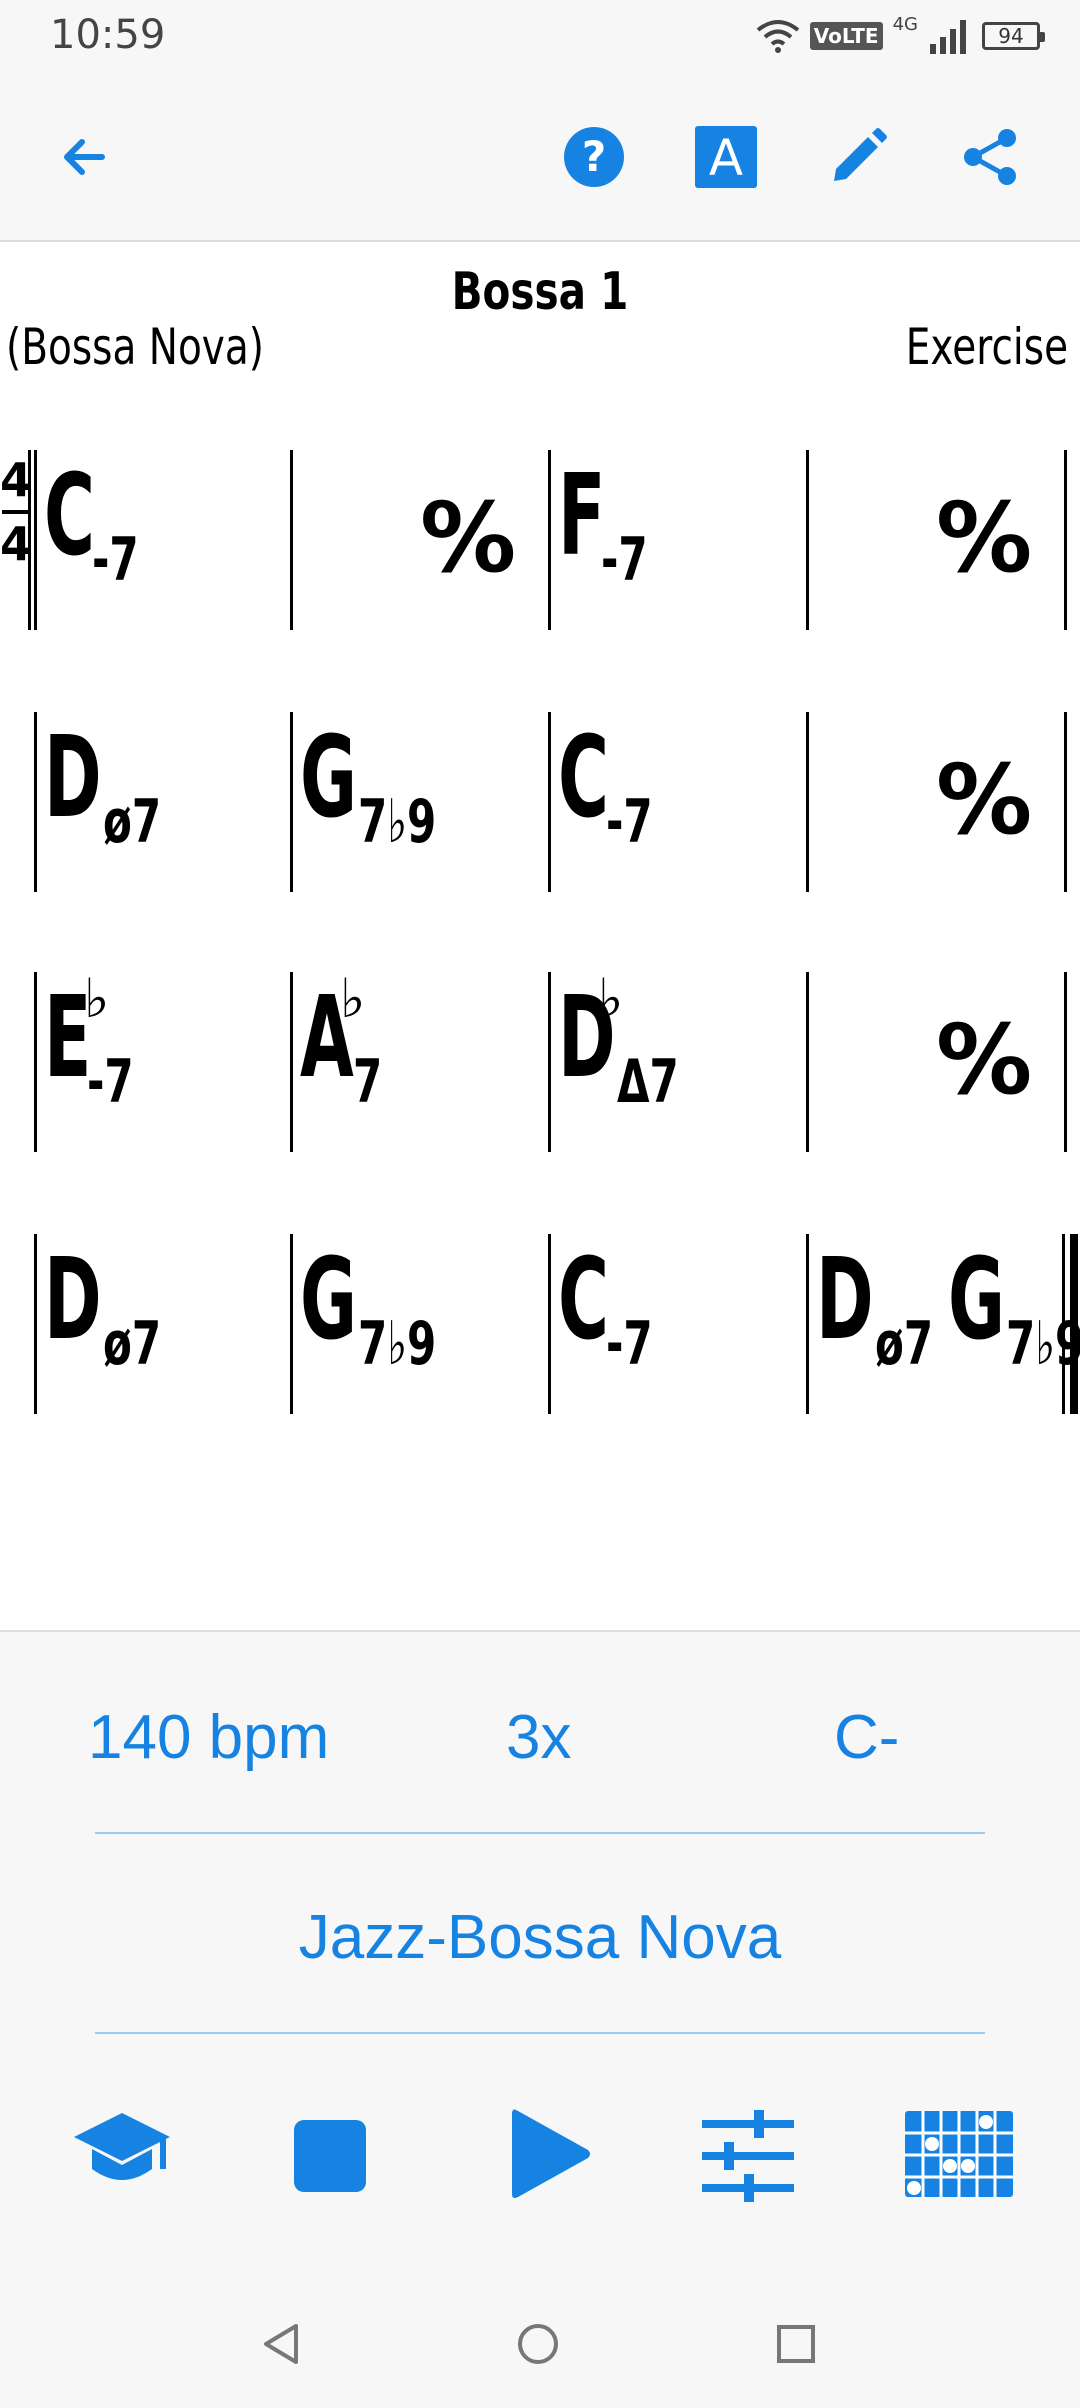  I want to click on divider-top, so click(540, 1833).